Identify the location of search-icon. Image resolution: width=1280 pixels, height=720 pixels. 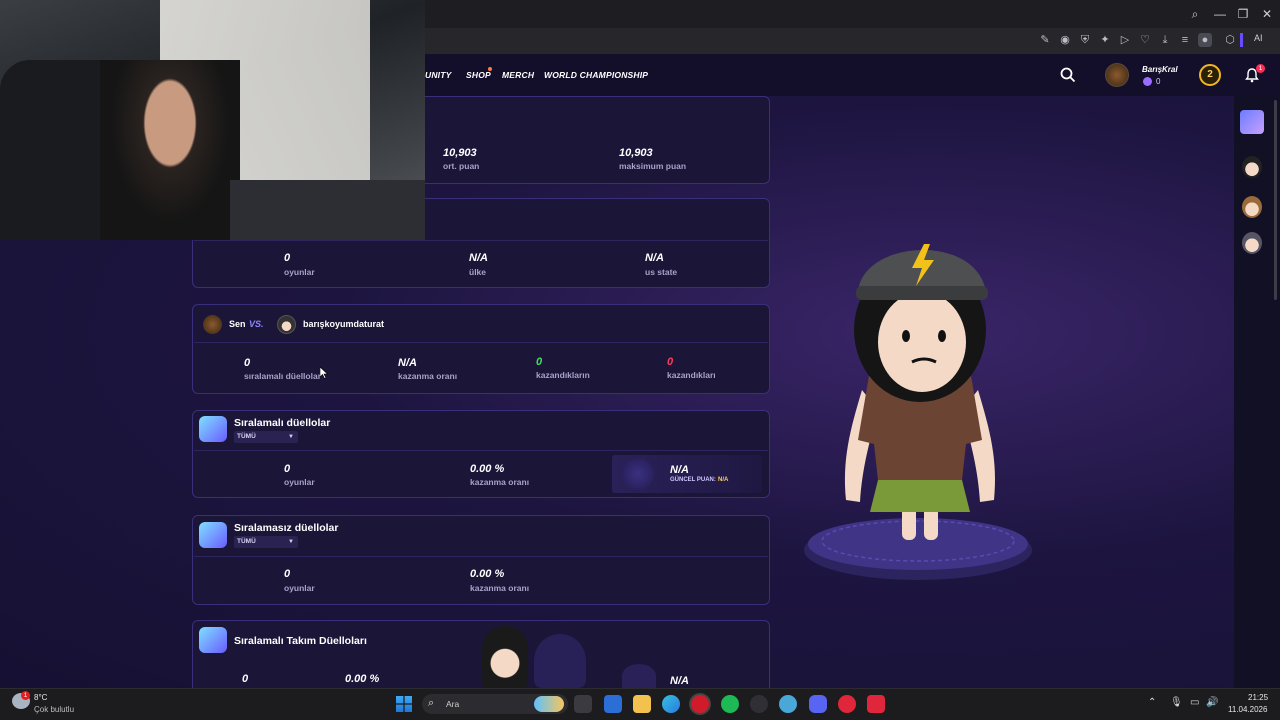
(1068, 77).